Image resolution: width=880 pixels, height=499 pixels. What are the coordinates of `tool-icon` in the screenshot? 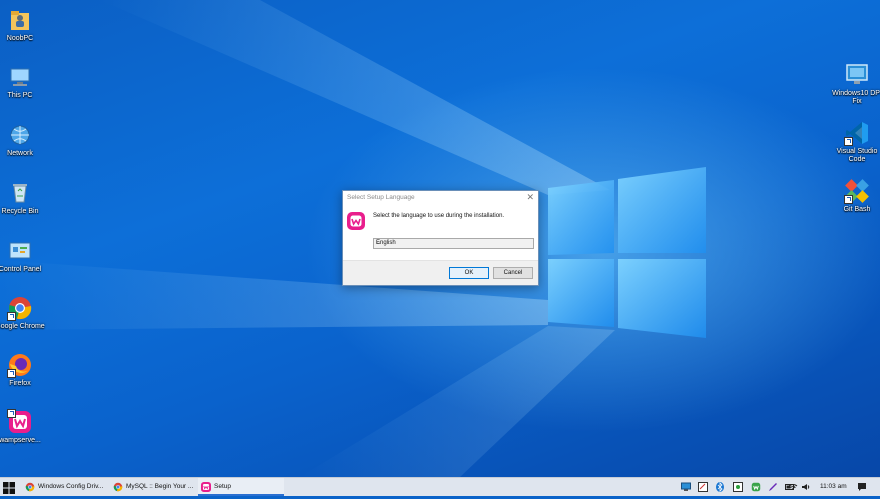 It's located at (703, 487).